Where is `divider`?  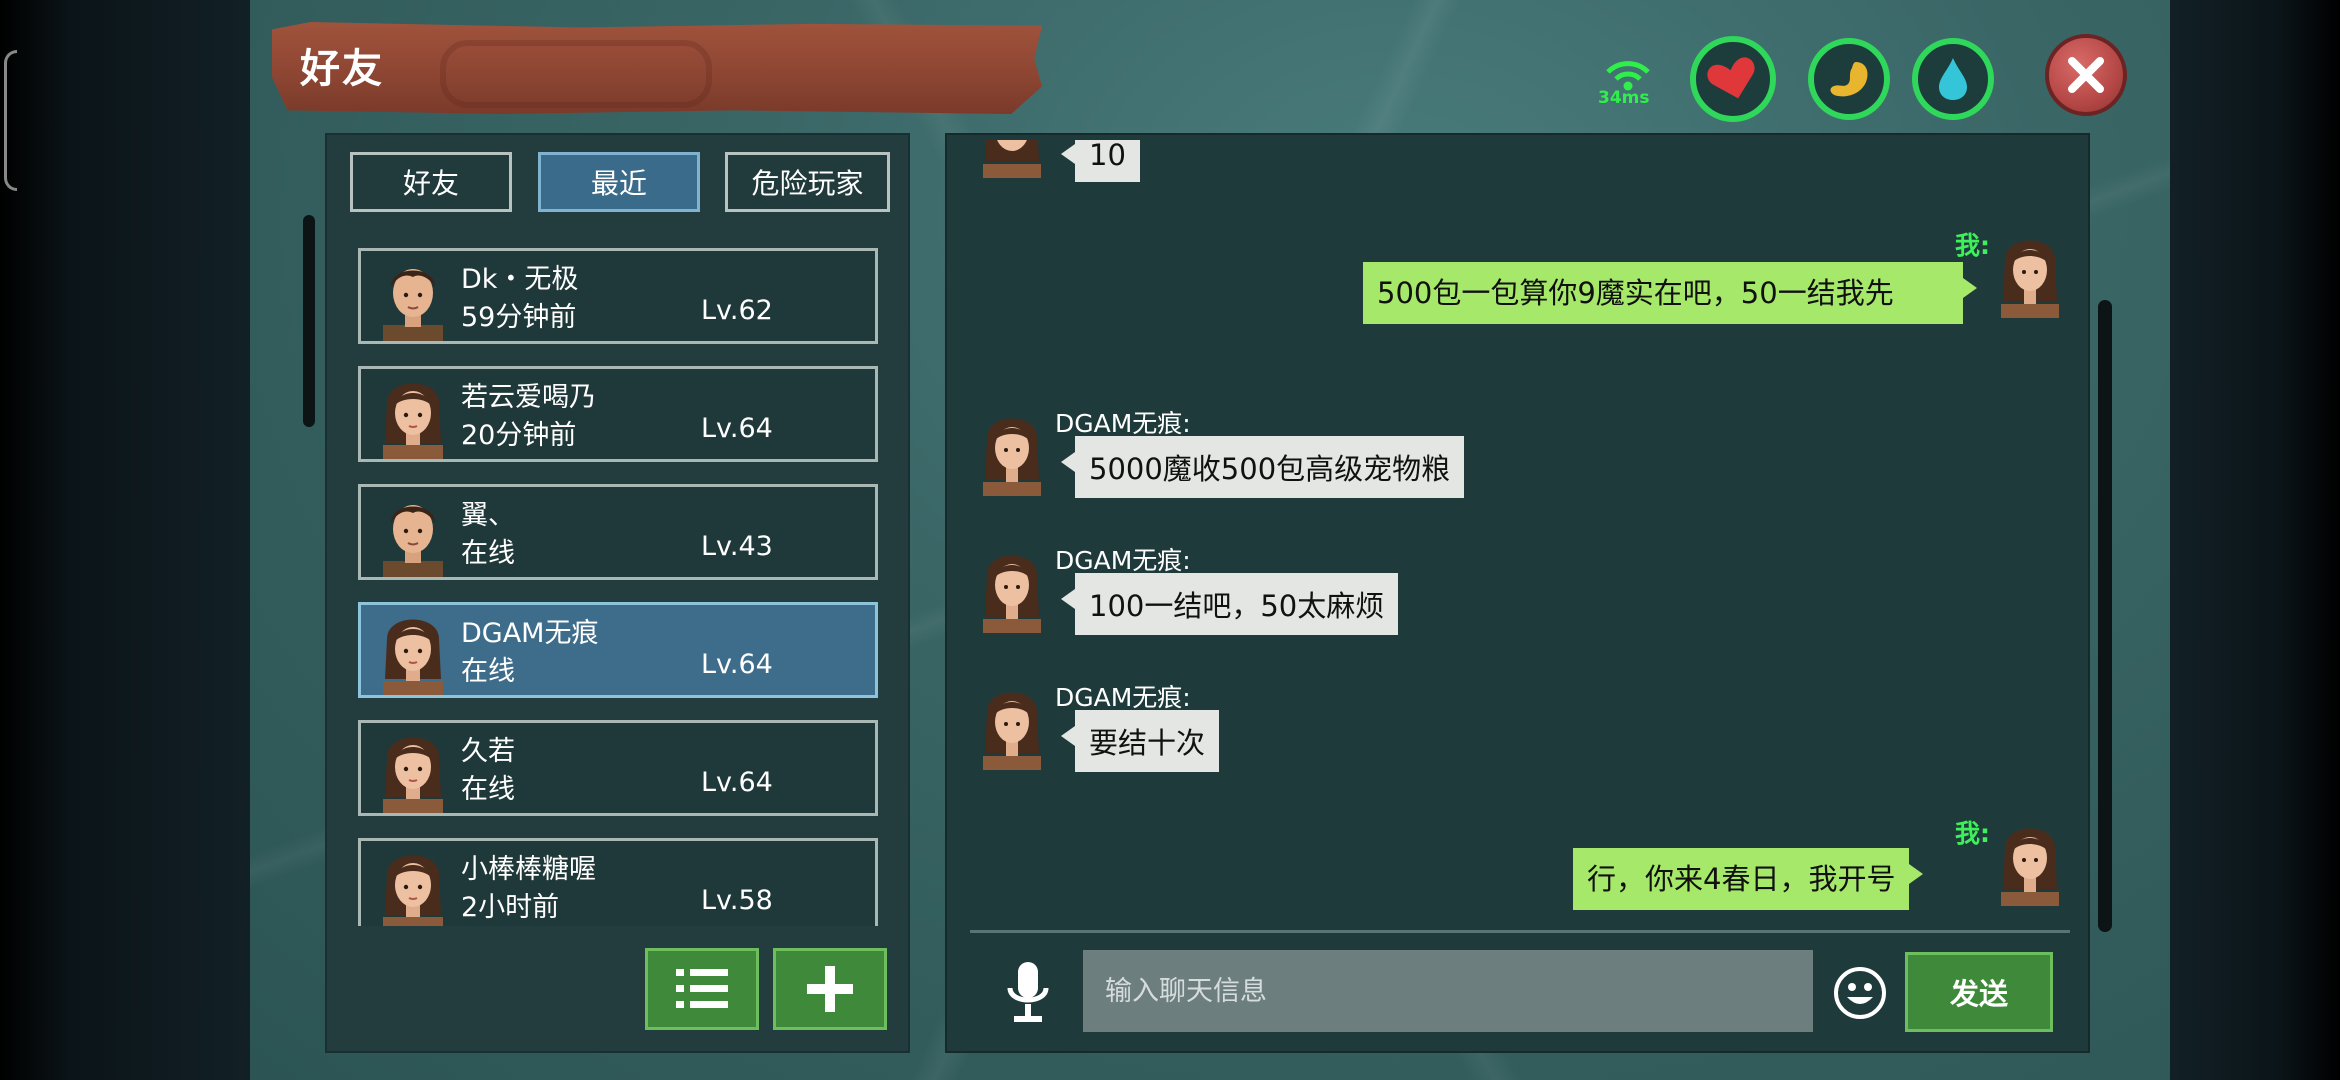 divider is located at coordinates (1520, 931).